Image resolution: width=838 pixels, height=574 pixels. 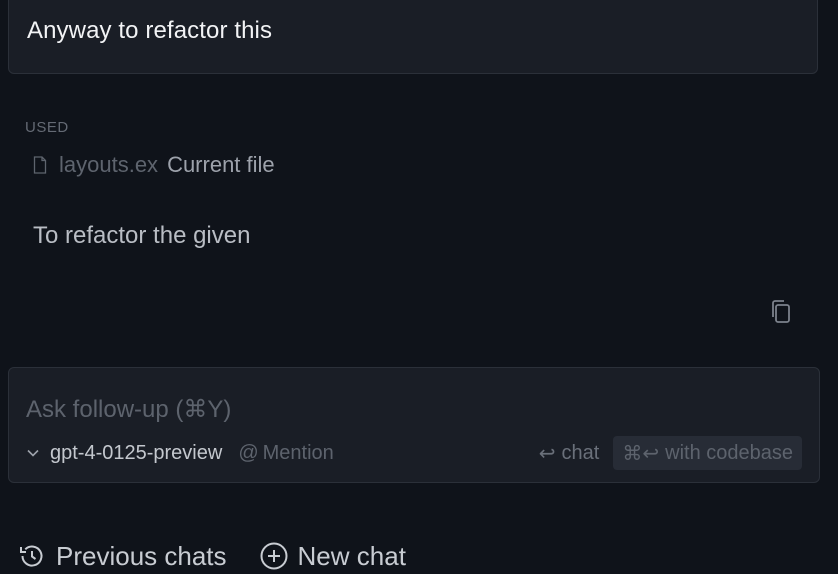 What do you see at coordinates (47, 127) in the screenshot?
I see `used-context-label: USED` at bounding box center [47, 127].